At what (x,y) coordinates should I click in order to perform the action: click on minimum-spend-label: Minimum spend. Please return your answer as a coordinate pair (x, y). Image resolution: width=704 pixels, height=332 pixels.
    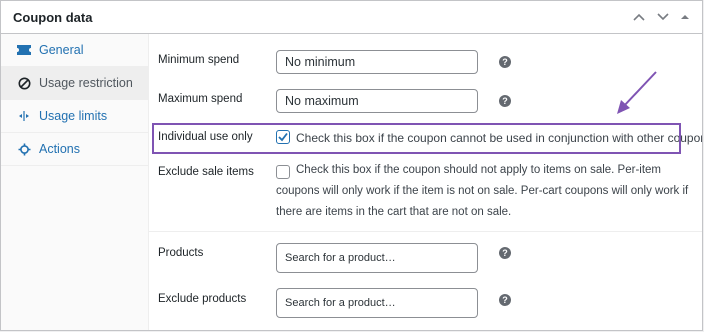
    Looking at the image, I should click on (199, 60).